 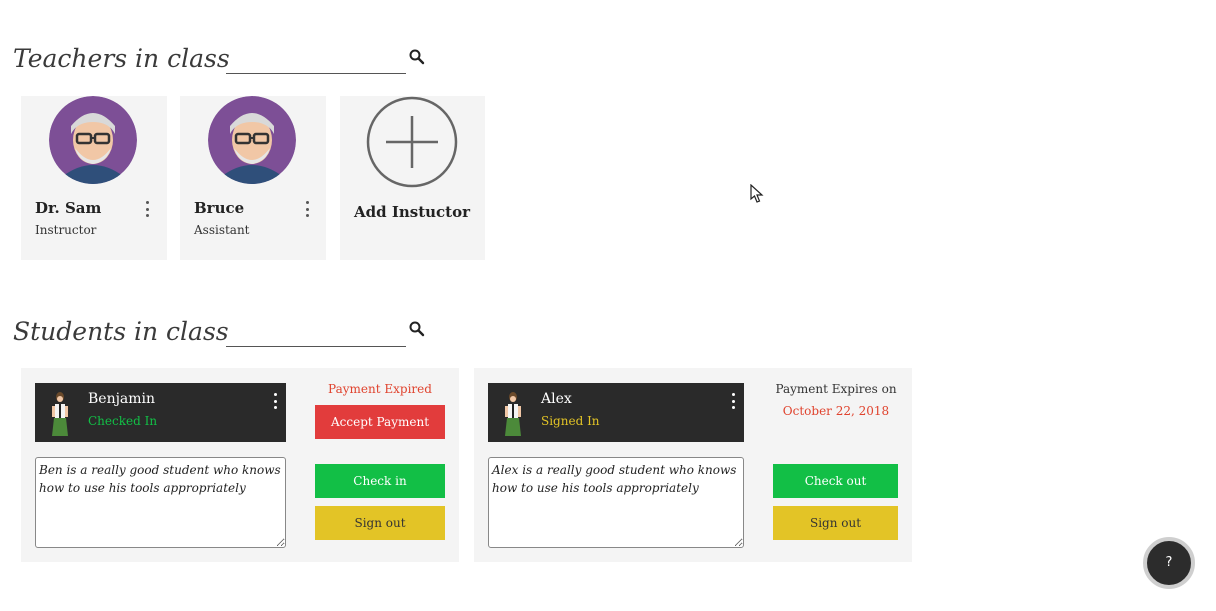 What do you see at coordinates (66, 230) in the screenshot?
I see `teacher-role: Instructor` at bounding box center [66, 230].